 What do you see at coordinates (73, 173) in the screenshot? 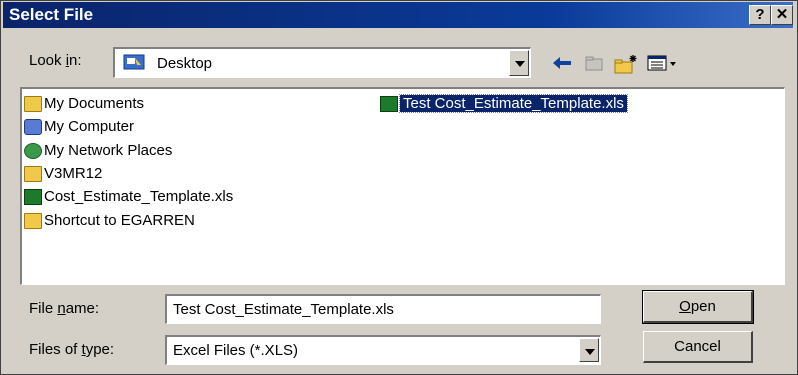
I see `list-item-label: V3MR12` at bounding box center [73, 173].